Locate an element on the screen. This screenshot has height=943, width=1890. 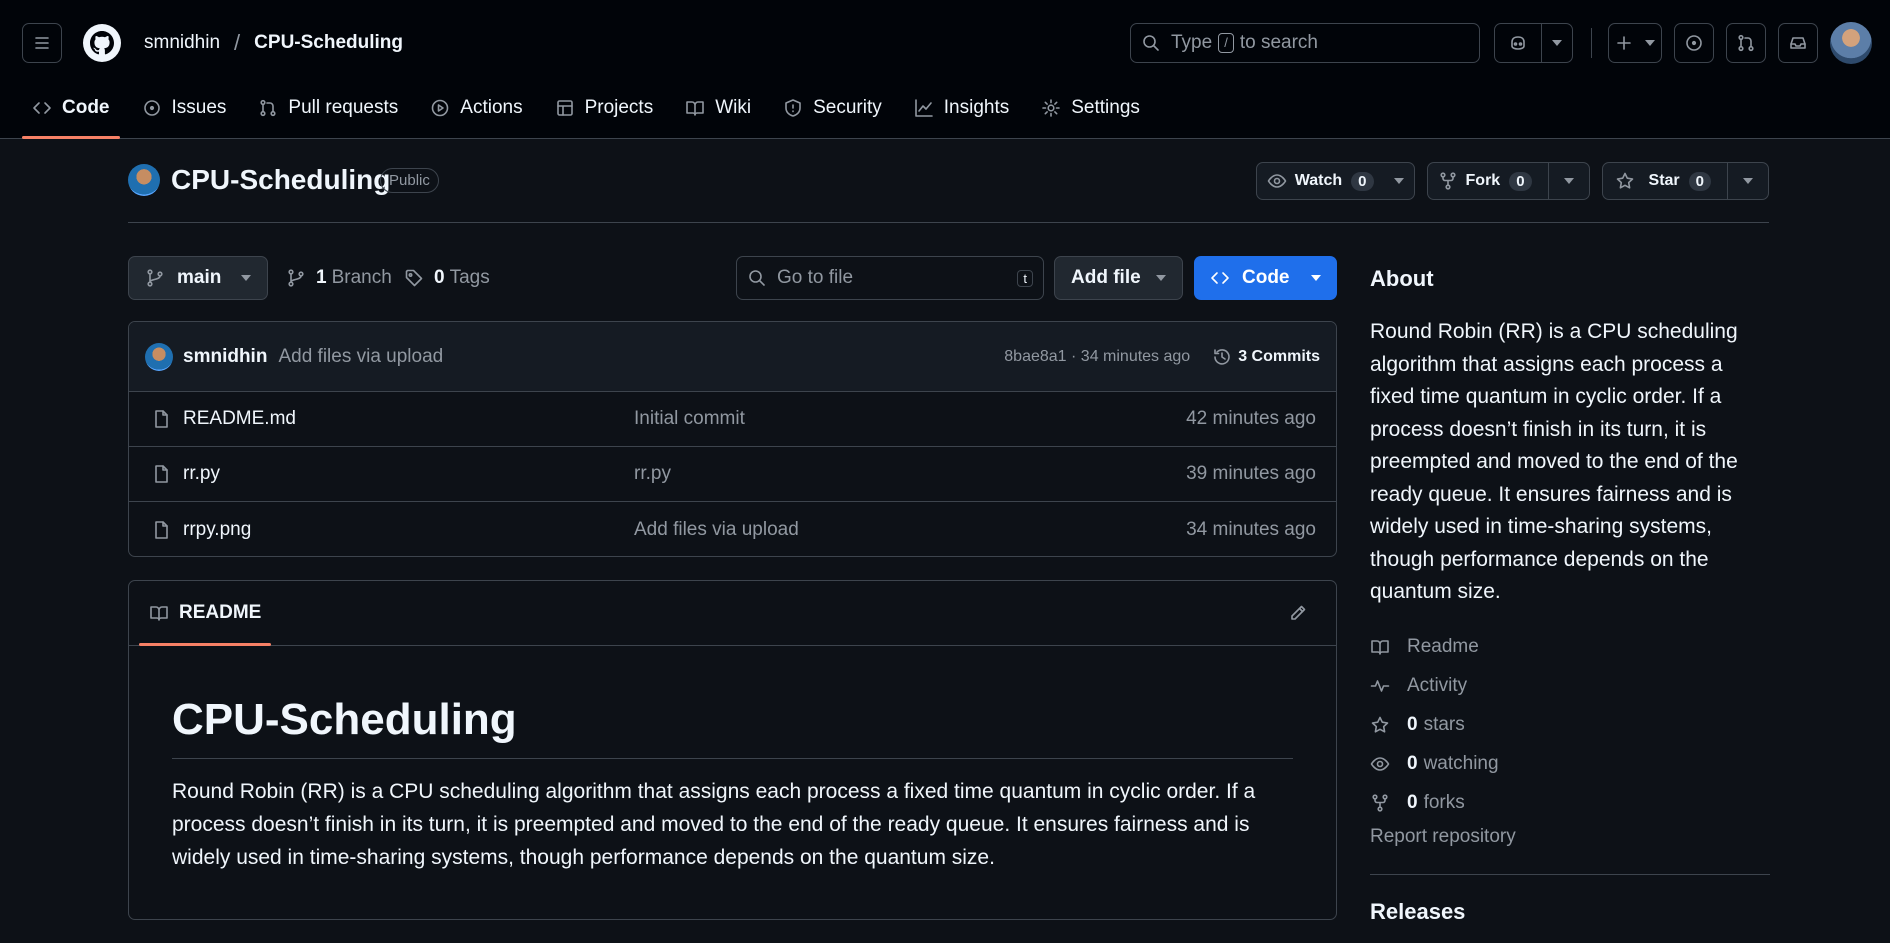
fork-dropdown-button is located at coordinates (1568, 181).